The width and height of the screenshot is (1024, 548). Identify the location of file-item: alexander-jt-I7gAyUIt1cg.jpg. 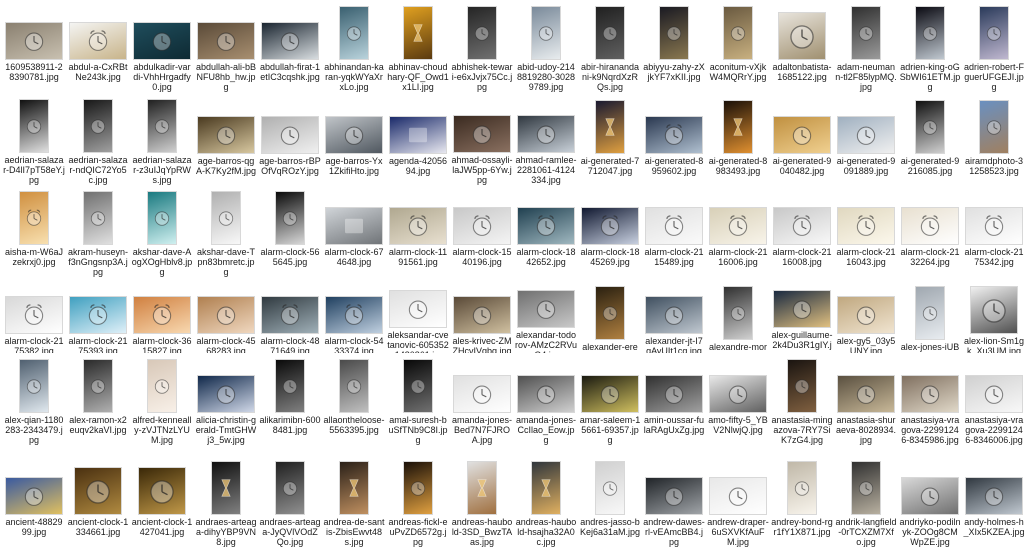
(674, 317).